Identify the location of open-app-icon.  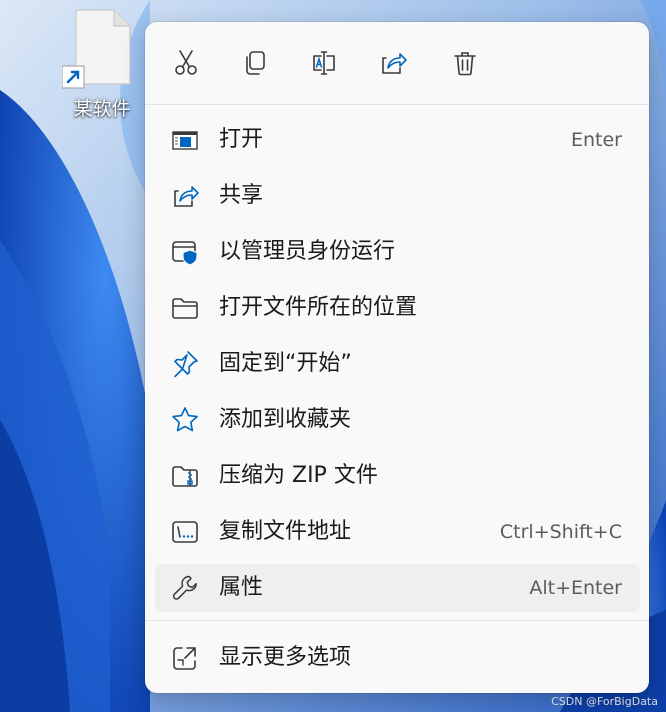
(185, 140).